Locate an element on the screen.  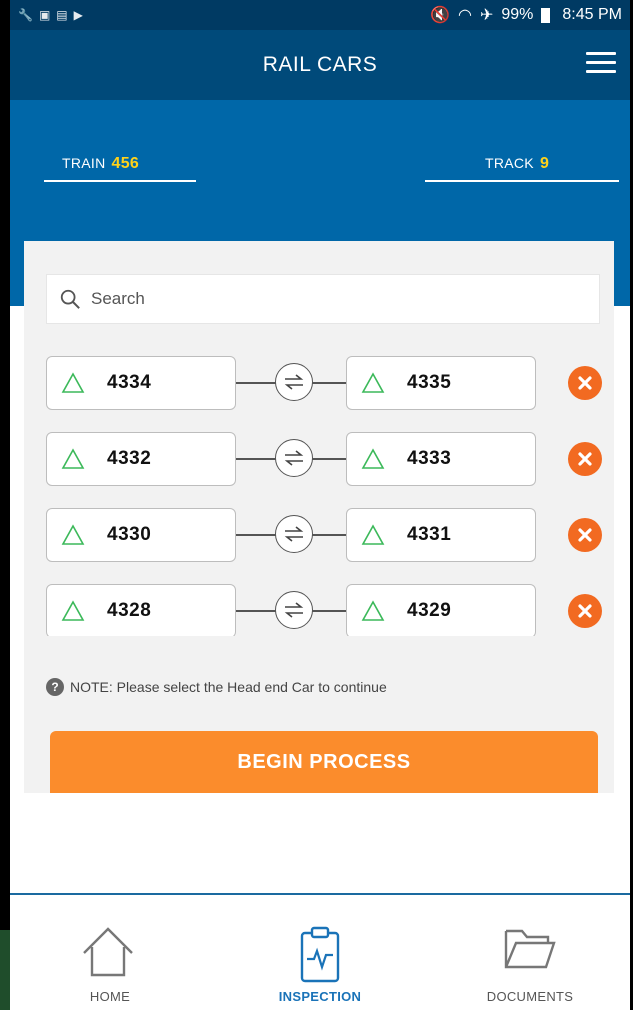
clipboard-pulse-icon is located at coordinates (320, 954).